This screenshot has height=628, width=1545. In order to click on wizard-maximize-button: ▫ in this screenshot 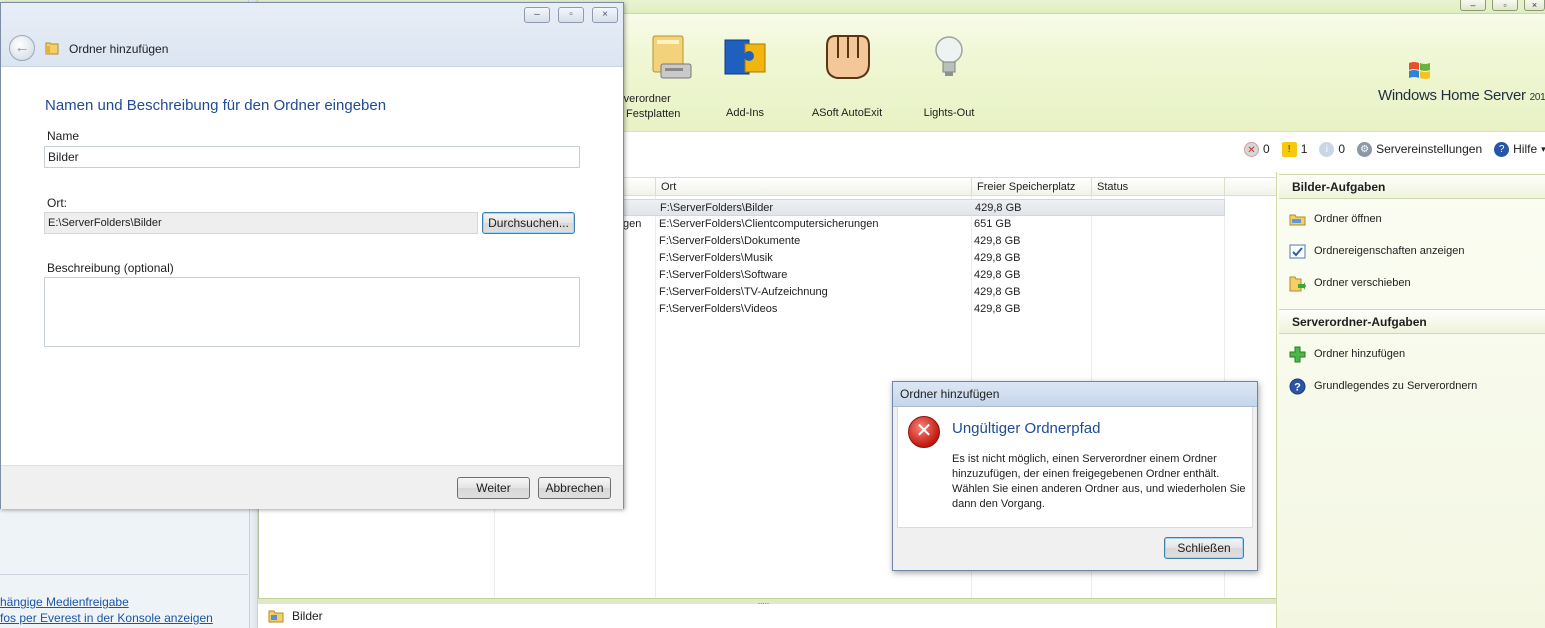, I will do `click(571, 15)`.